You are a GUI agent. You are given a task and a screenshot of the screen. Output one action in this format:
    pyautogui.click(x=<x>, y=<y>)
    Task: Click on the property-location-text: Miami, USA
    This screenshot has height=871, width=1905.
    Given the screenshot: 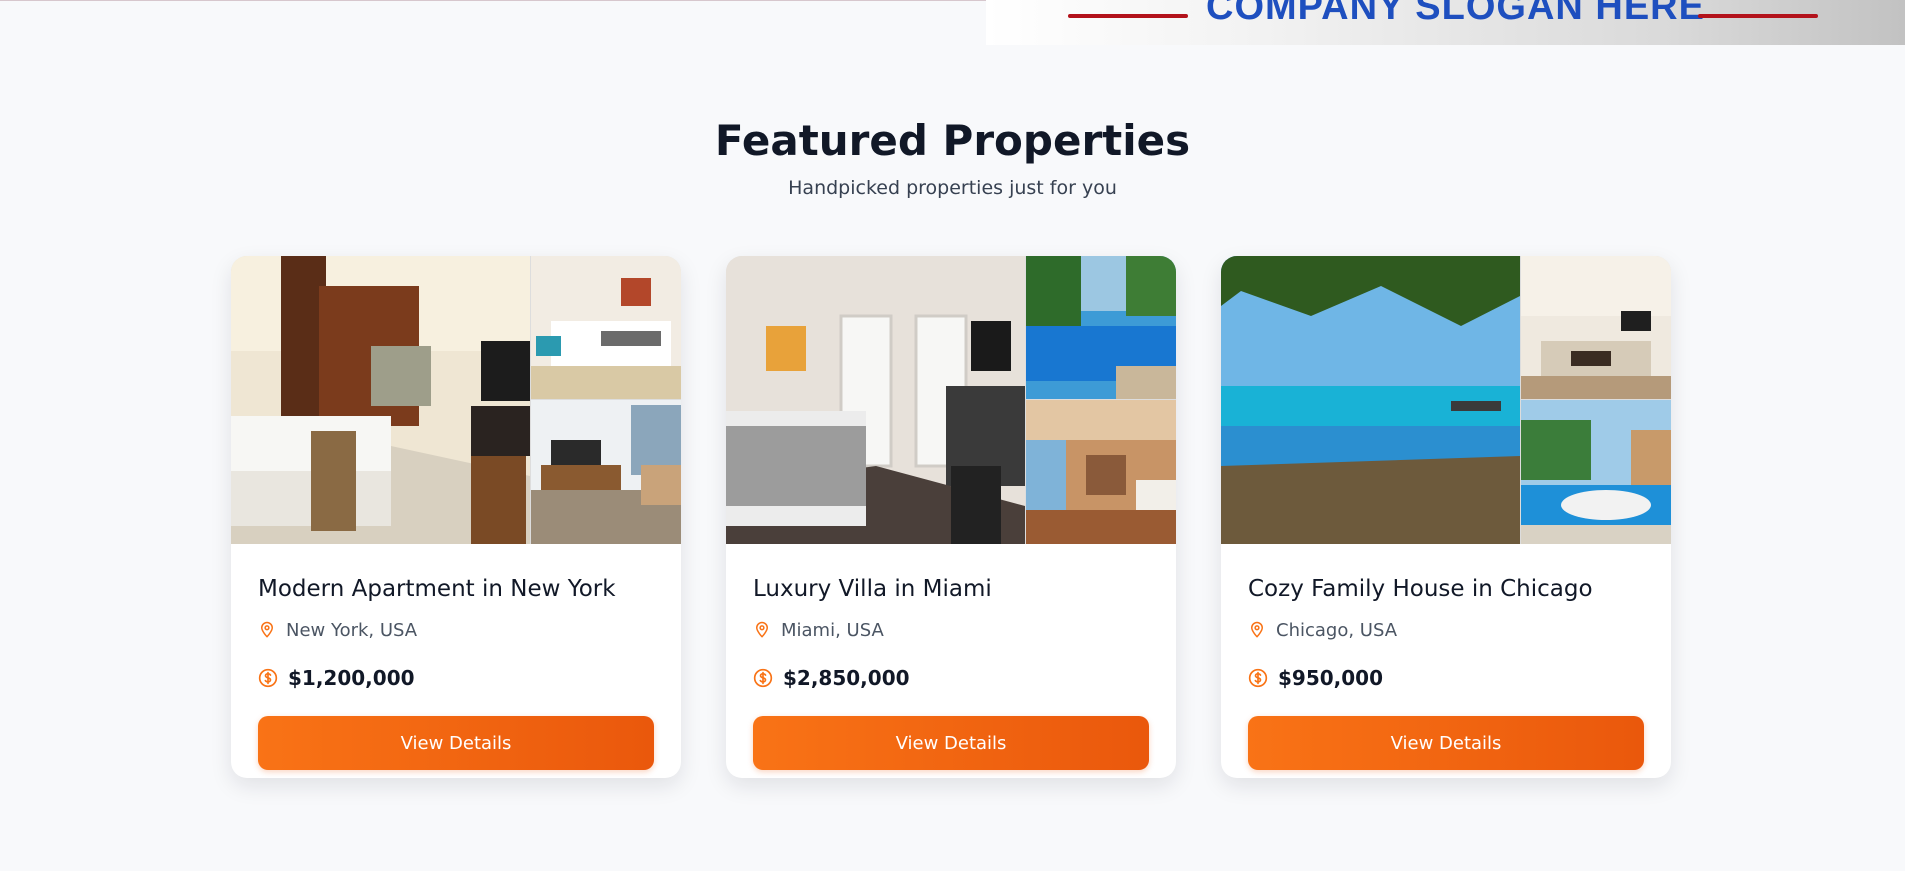 What is the action you would take?
    pyautogui.click(x=832, y=630)
    